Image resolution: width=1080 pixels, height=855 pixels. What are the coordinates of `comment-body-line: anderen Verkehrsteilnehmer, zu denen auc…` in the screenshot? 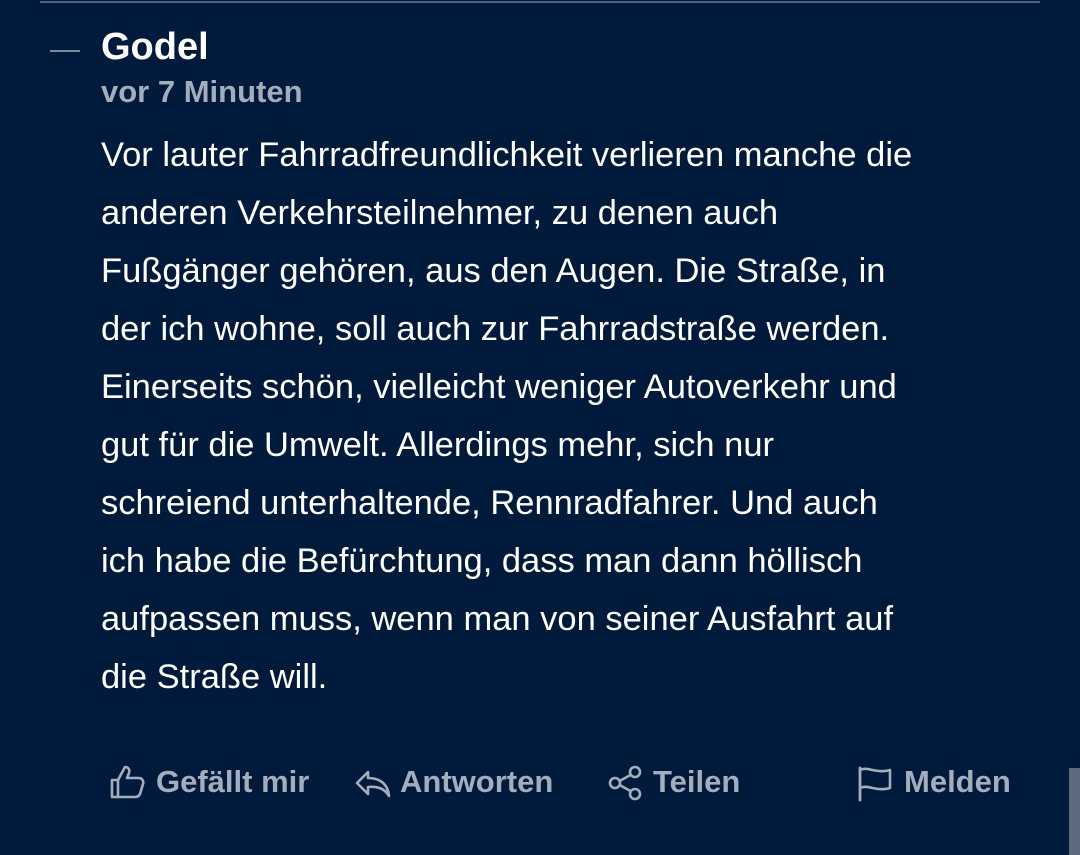 It's located at (440, 213).